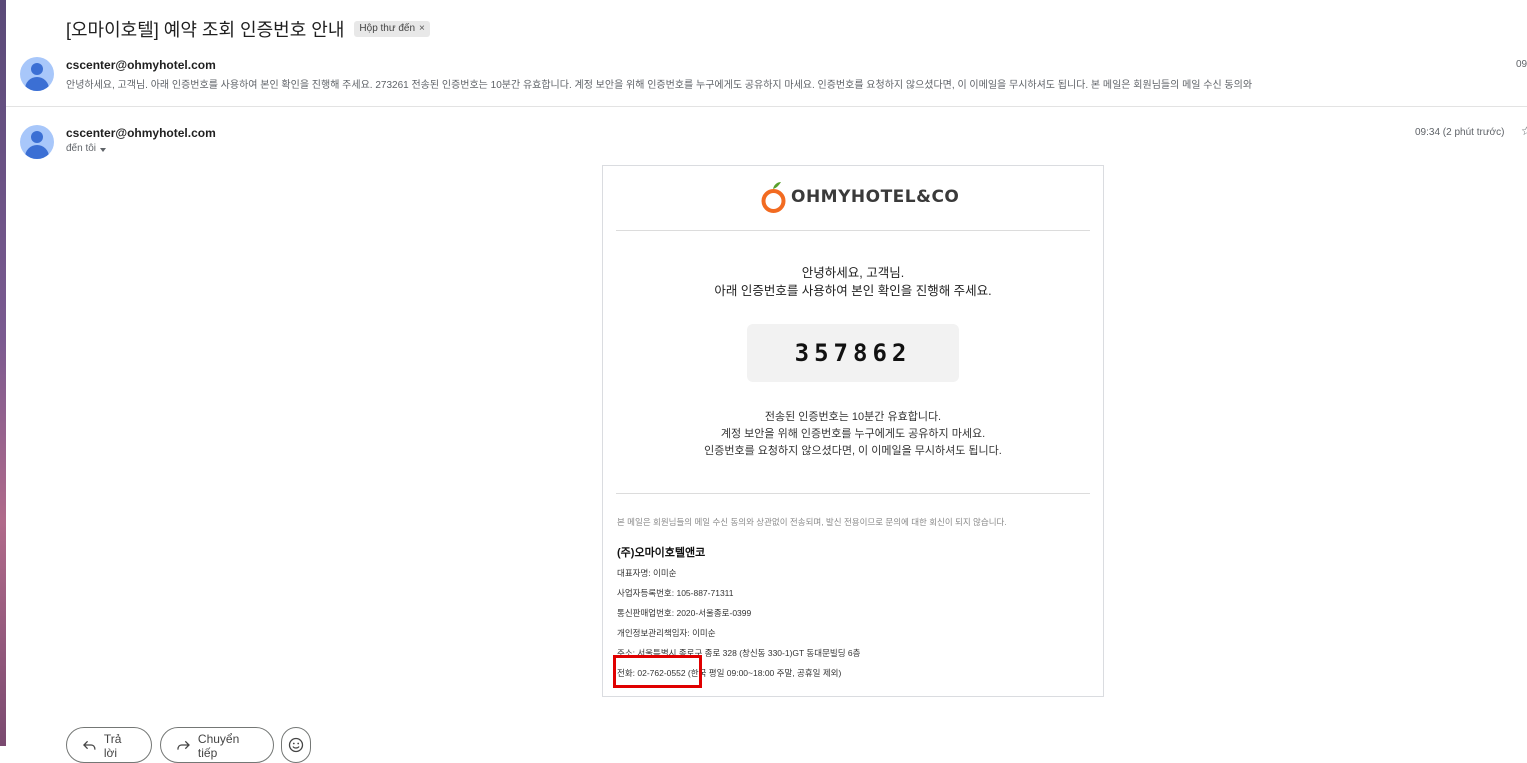  Describe the element at coordinates (1524, 131) in the screenshot. I see `star-icon: ☆` at that location.